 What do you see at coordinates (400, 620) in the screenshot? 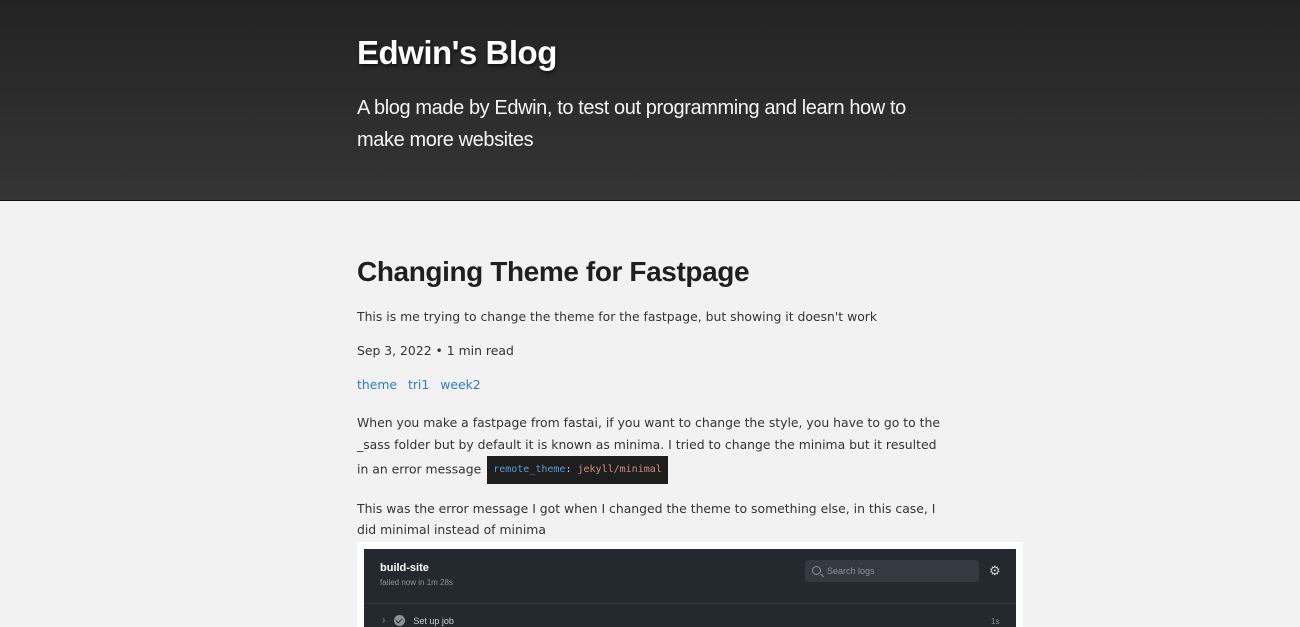
I see `check-icon` at bounding box center [400, 620].